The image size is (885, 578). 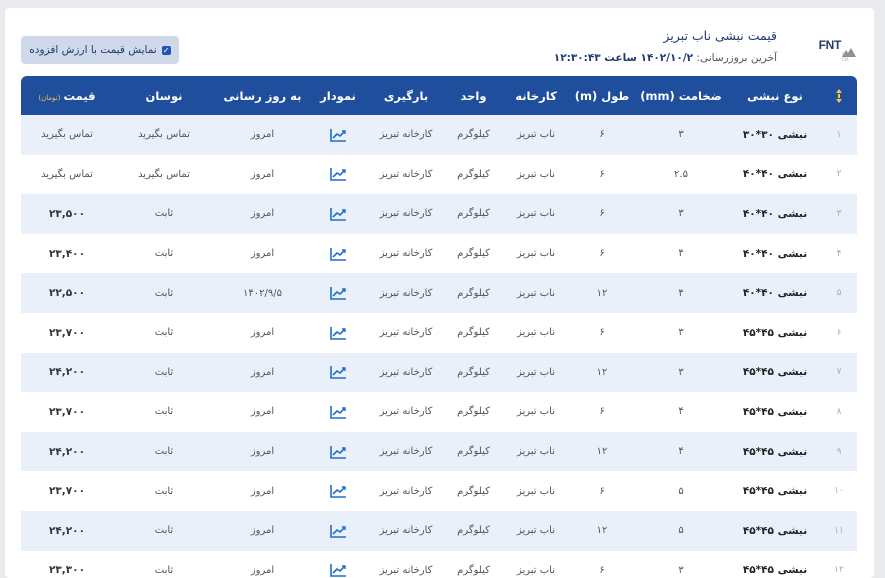 What do you see at coordinates (775, 135) in the screenshot?
I see `cell-type: نبشی ۳۰*۳۰` at bounding box center [775, 135].